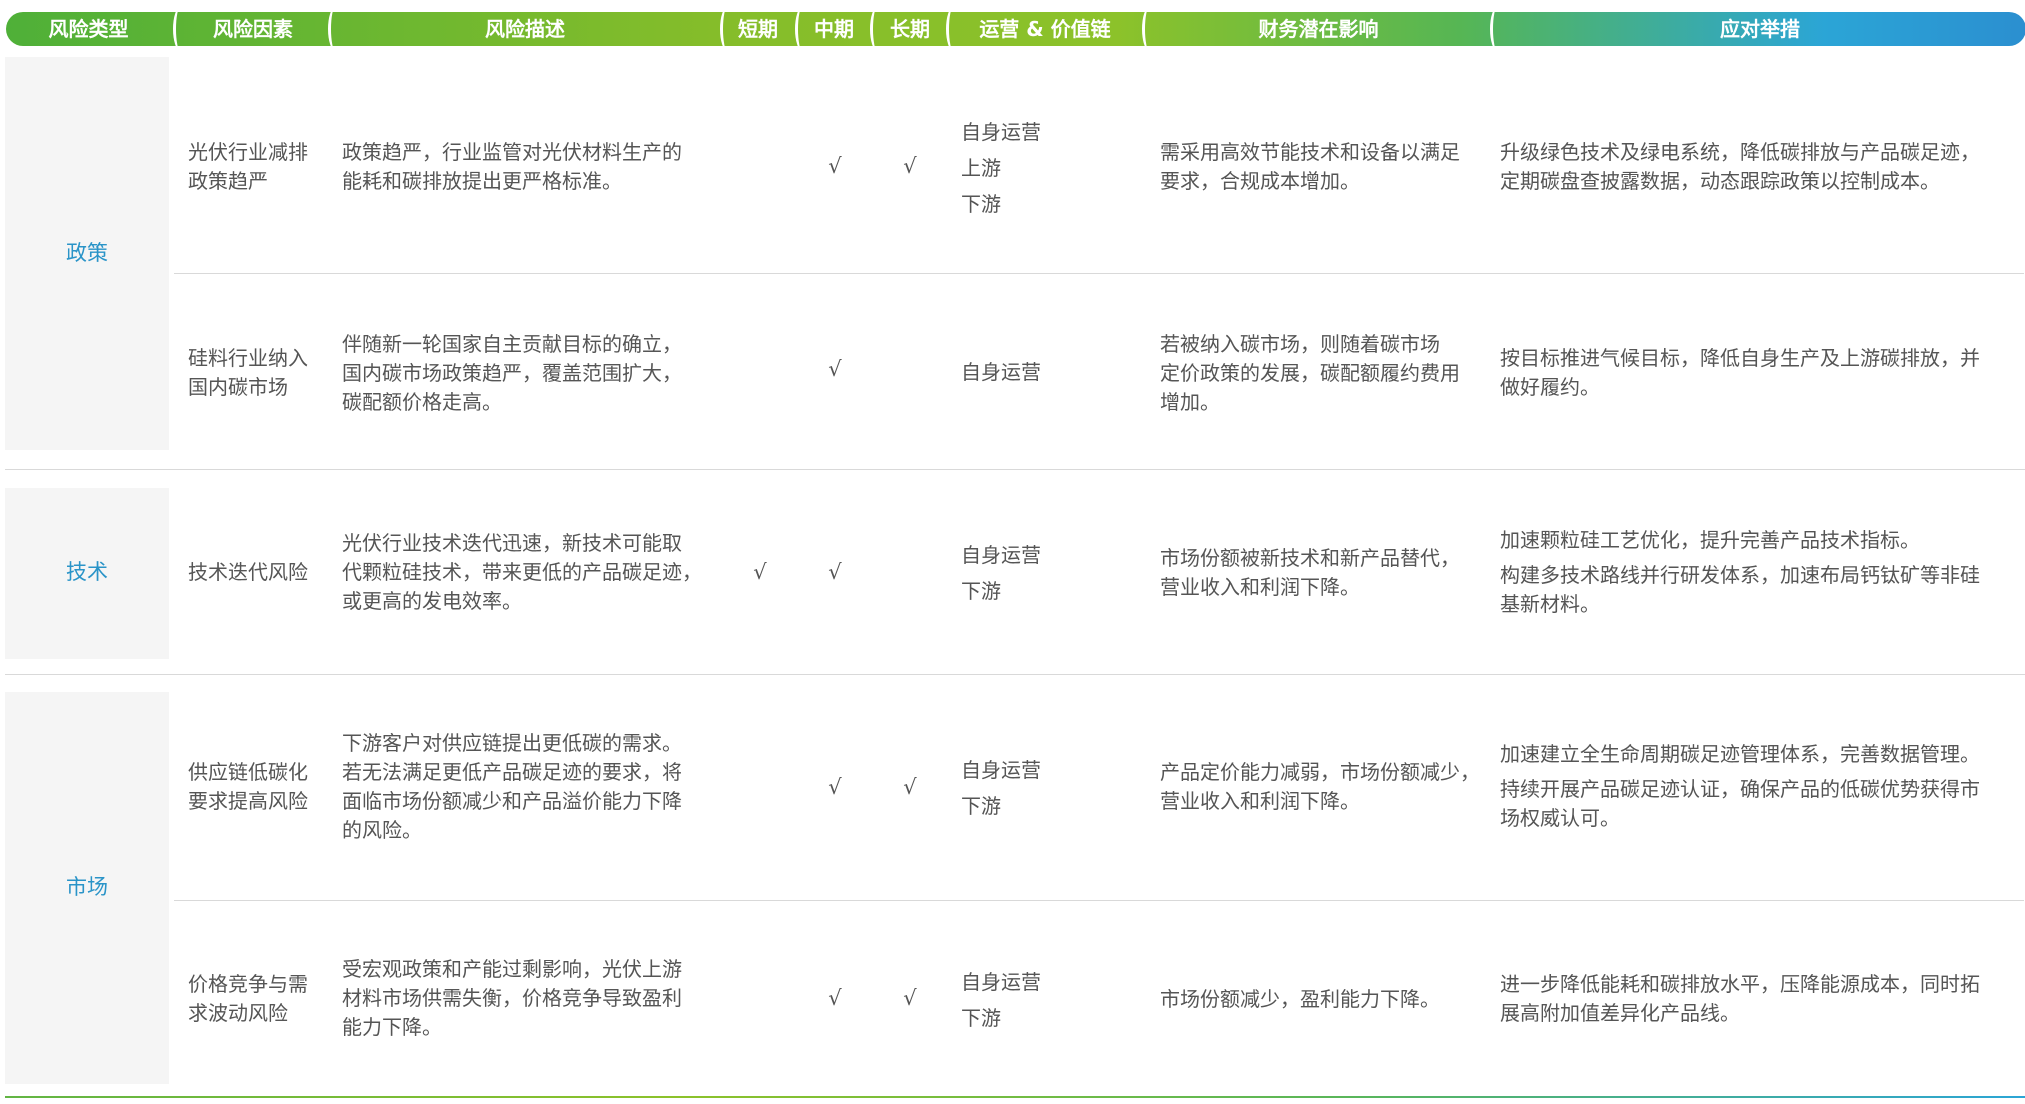 This screenshot has width=2025, height=1104. Describe the element at coordinates (1740, 754) in the screenshot. I see `response-line: 加速建立全生命周期碳足迹管理体系，完善数据管理。` at that location.